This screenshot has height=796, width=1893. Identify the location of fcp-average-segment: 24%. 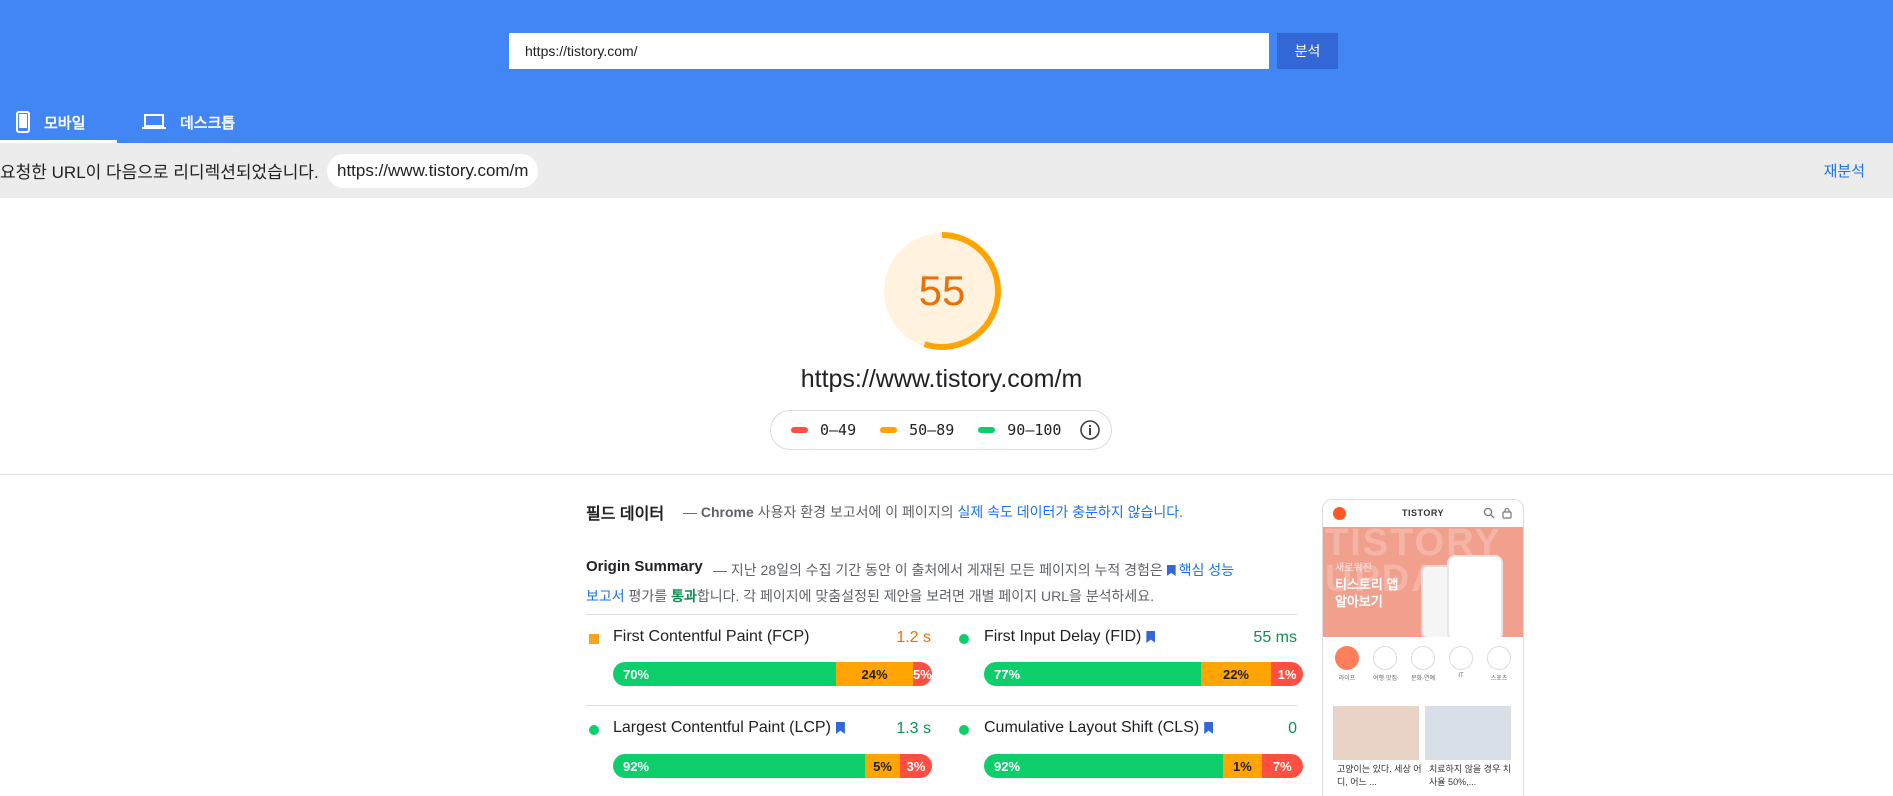
(874, 674).